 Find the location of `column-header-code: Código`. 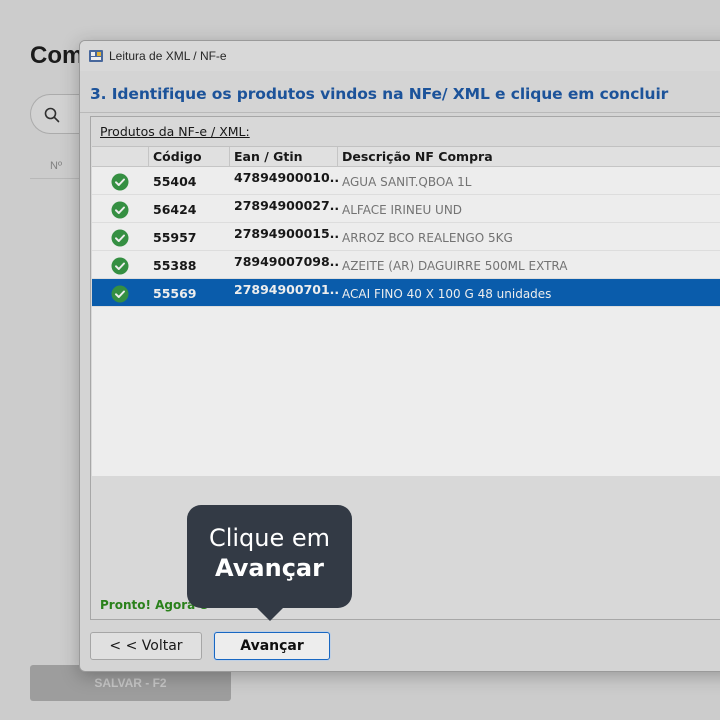

column-header-code: Código is located at coordinates (189, 156).